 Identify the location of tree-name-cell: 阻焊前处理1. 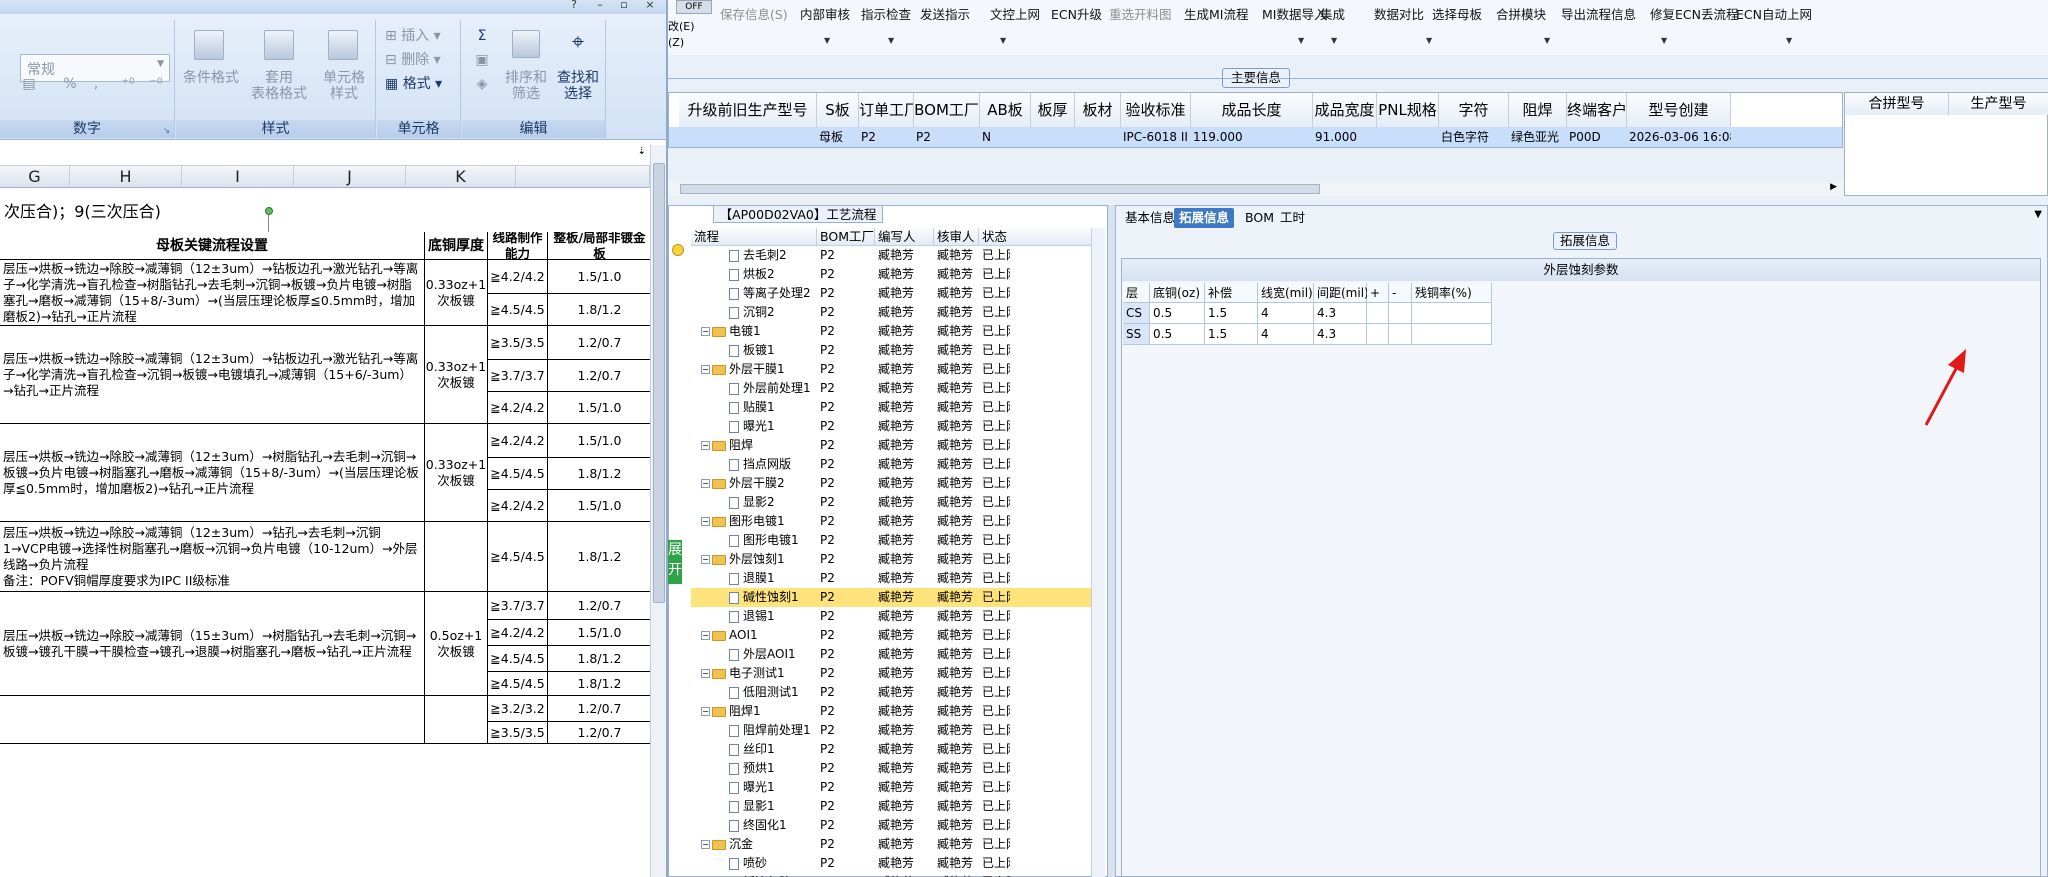
(773, 730).